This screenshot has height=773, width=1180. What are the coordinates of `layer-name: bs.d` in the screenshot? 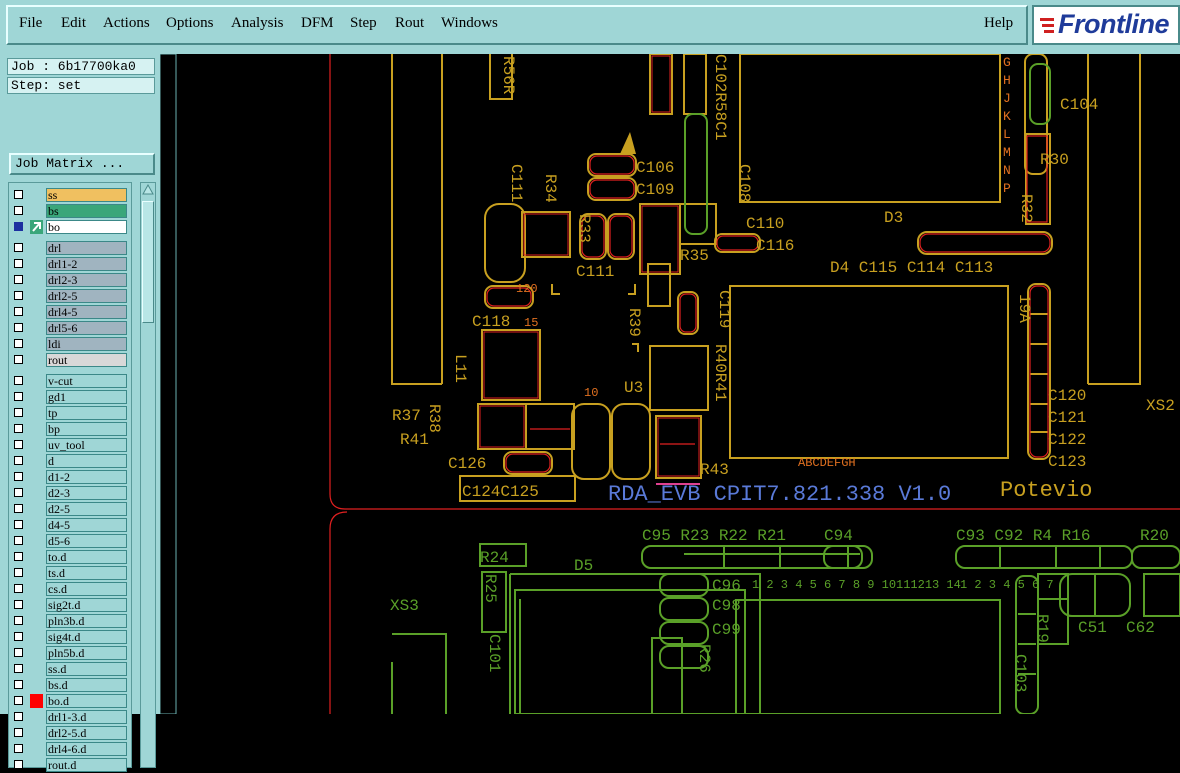 It's located at (86, 685).